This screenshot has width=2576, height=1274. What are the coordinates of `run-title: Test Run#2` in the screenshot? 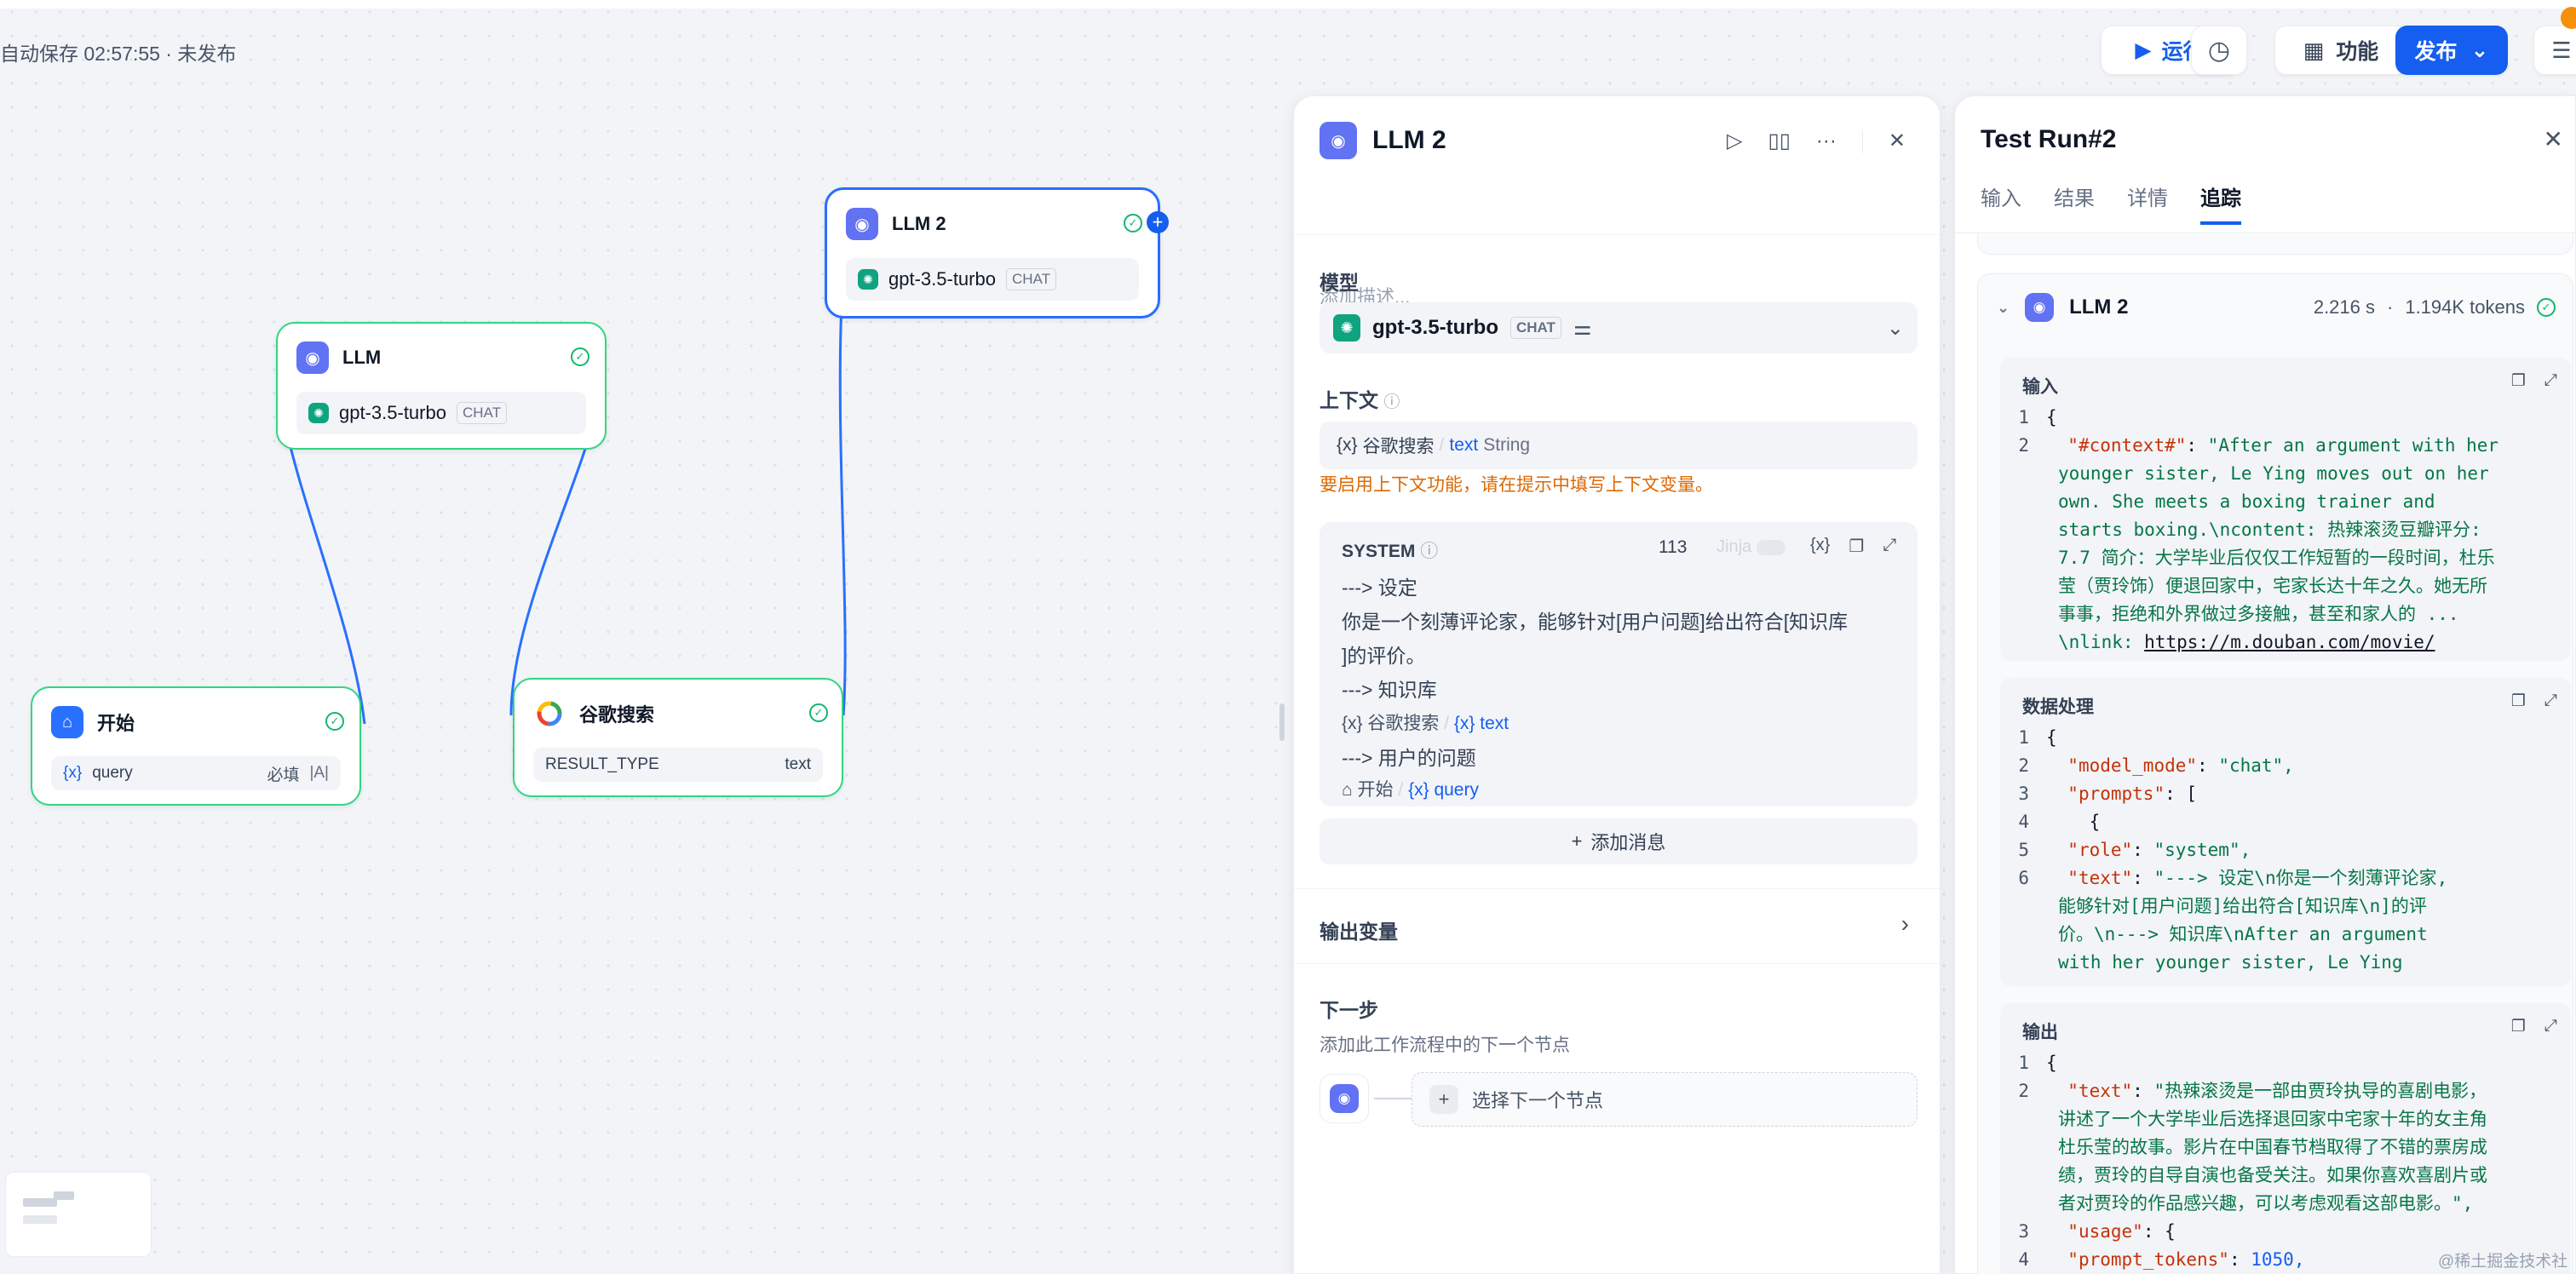 It's located at (2049, 139).